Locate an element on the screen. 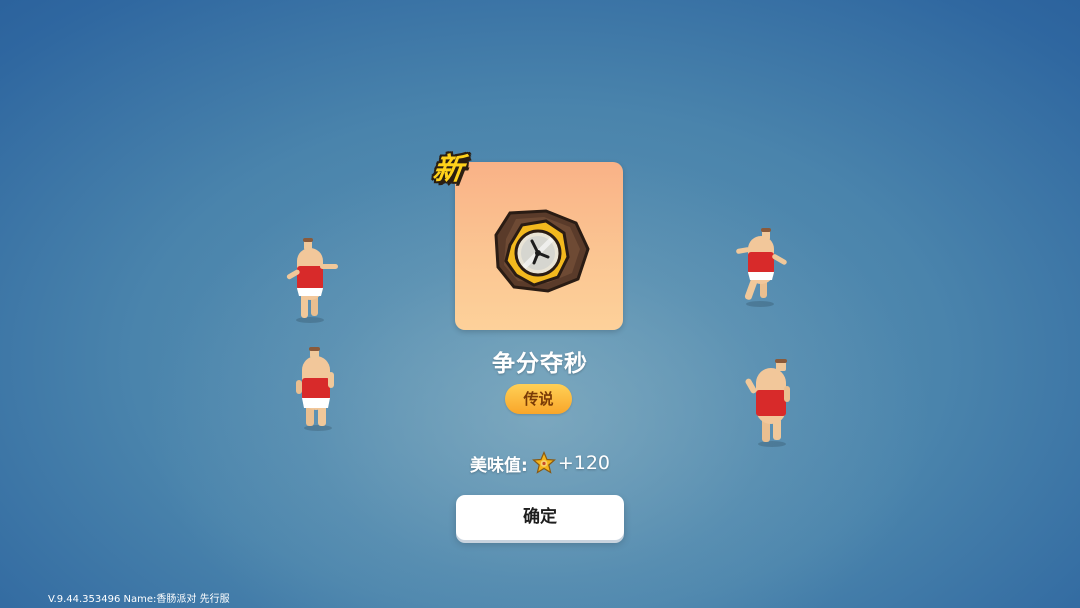 The height and width of the screenshot is (608, 1080). rarity-badge: 传说 is located at coordinates (538, 399).